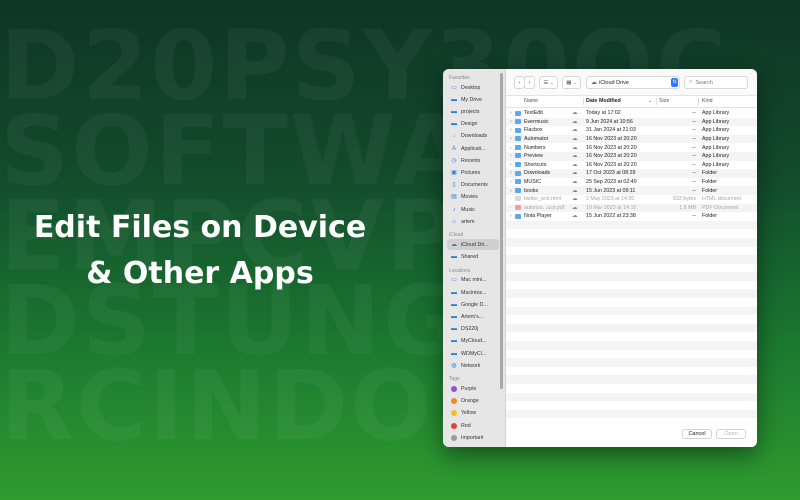  What do you see at coordinates (731, 434) in the screenshot?
I see `open-button: Open` at bounding box center [731, 434].